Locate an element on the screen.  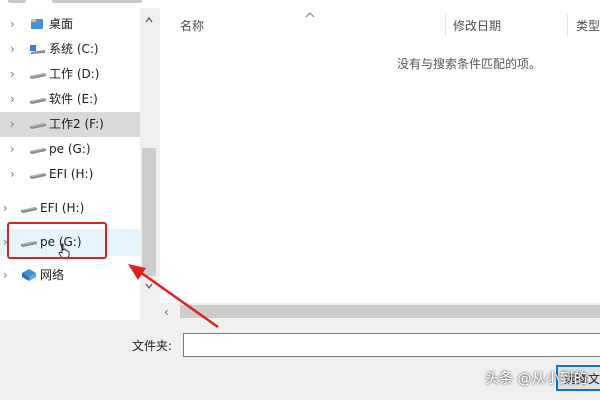
column-header-type: 类型 is located at coordinates (588, 26).